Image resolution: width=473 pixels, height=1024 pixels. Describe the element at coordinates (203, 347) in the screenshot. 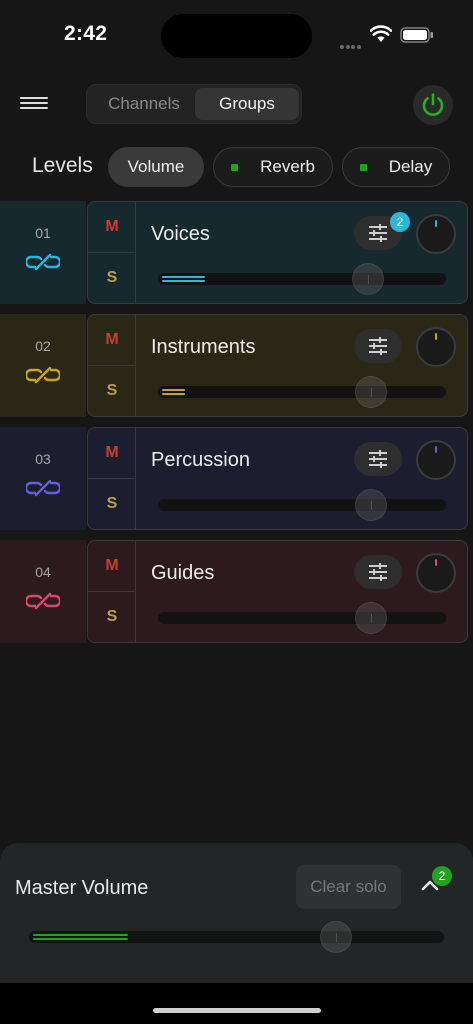

I see `group-name: Instruments` at that location.